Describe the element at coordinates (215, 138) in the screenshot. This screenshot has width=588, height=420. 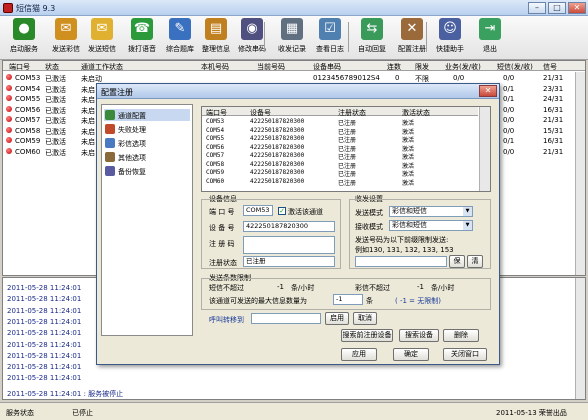
I see `channel-cell-port: COM55` at that location.